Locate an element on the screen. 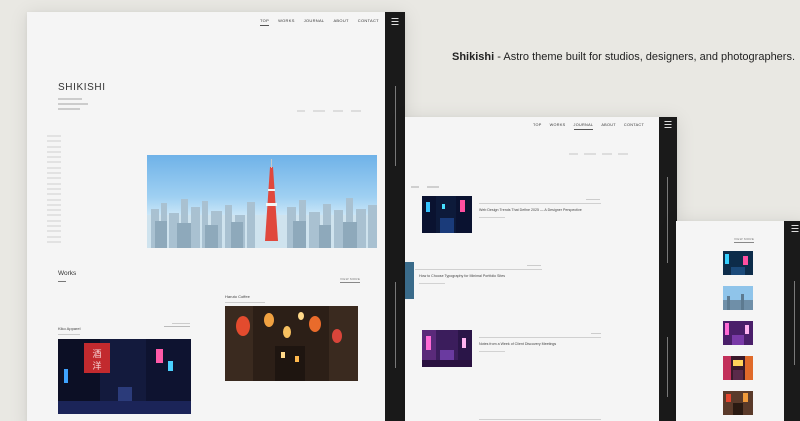 Image resolution: width=800 pixels, height=421 pixels. post-3-category is located at coordinates (596, 333).